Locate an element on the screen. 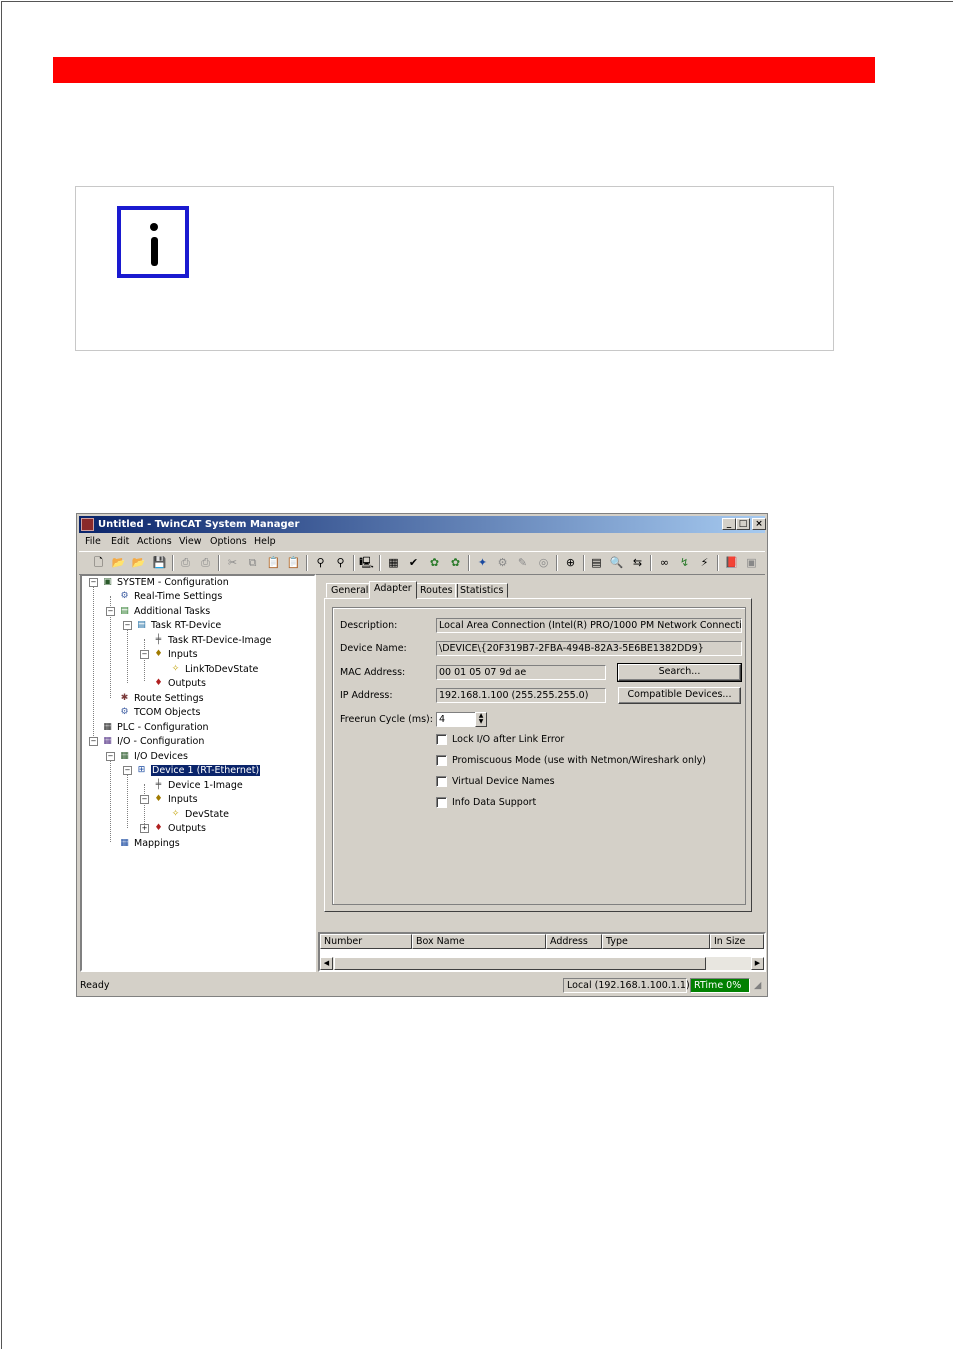 This screenshot has width=954, height=1350. activate-configuration-icon: ✿ is located at coordinates (434, 562).